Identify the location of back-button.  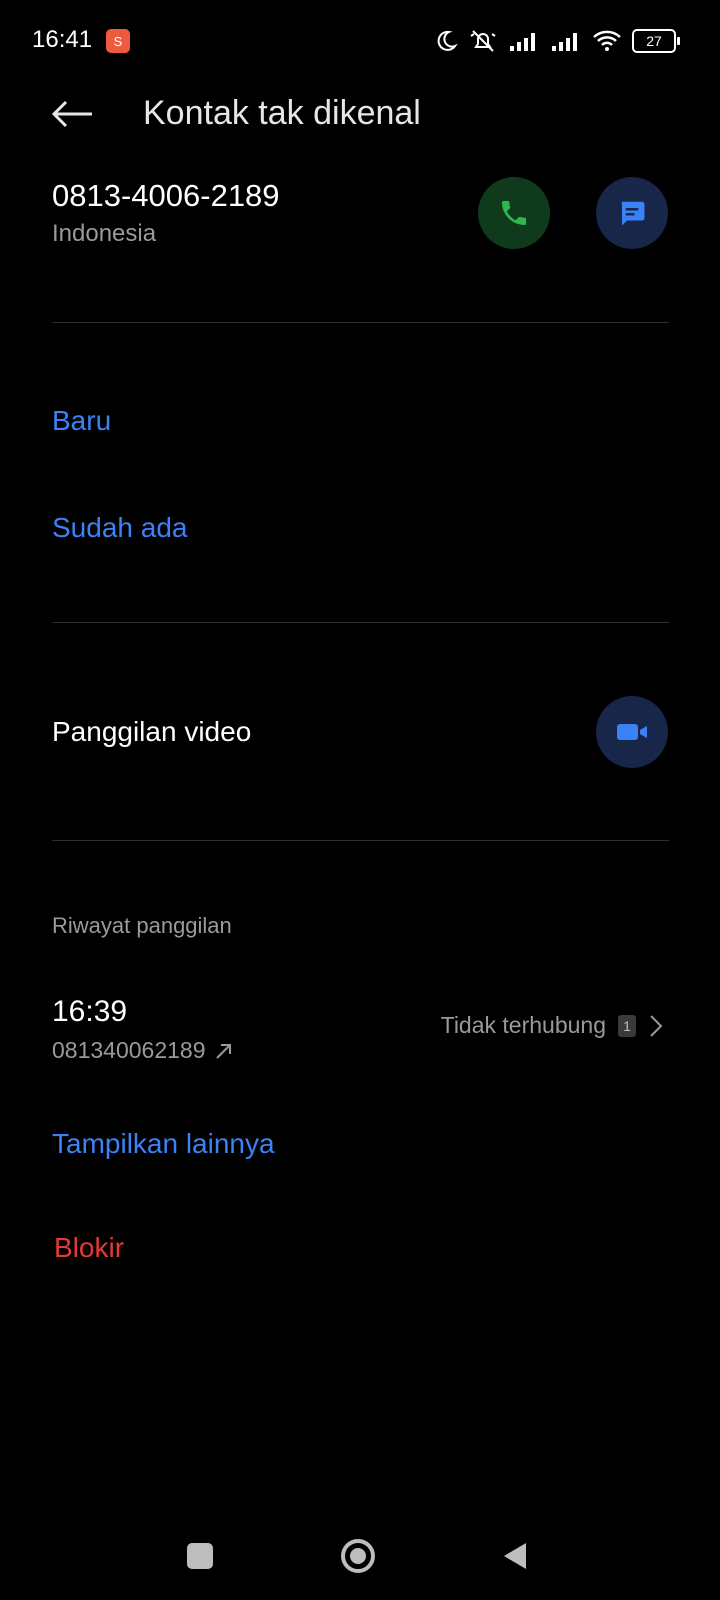
(72, 114).